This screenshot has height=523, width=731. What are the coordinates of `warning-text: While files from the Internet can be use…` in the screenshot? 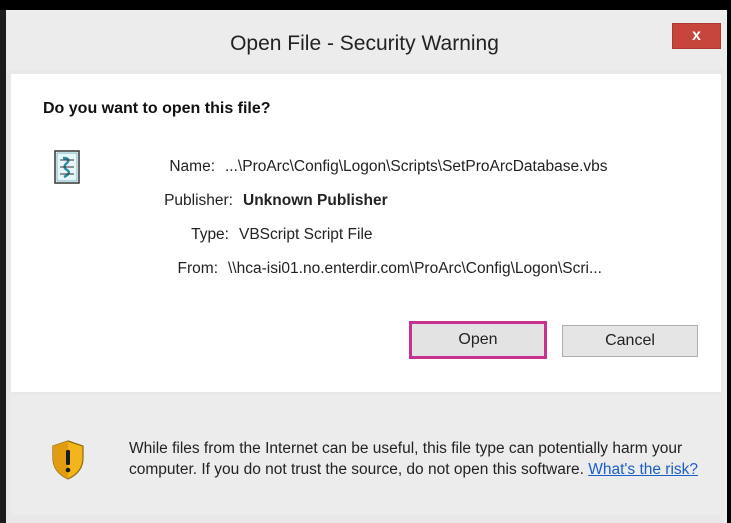 It's located at (419, 459).